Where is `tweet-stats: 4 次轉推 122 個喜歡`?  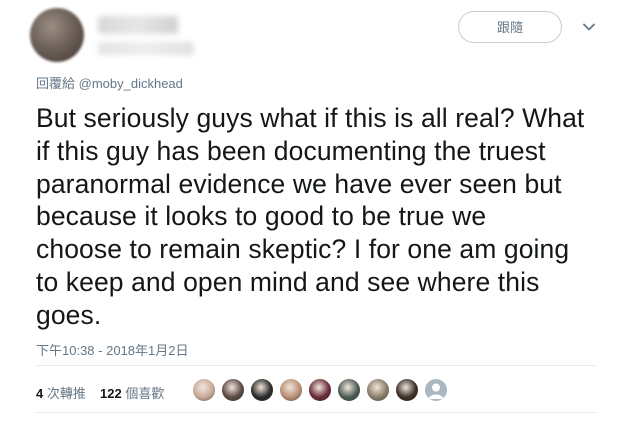 tweet-stats: 4 次轉推 122 個喜歡 is located at coordinates (316, 391).